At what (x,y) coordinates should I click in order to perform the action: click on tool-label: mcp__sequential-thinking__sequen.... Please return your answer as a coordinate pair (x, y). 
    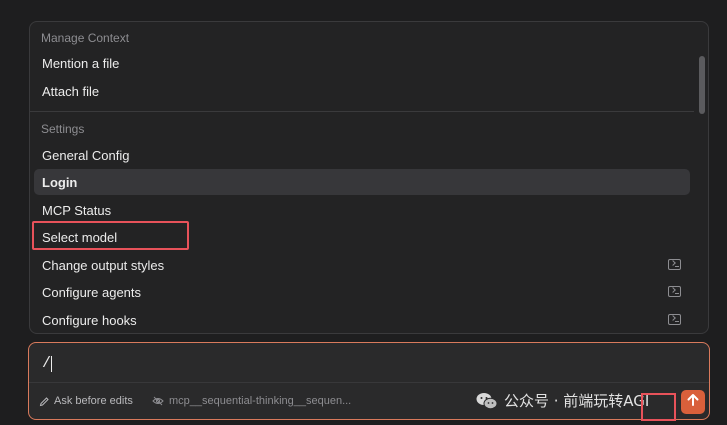
    Looking at the image, I should click on (260, 401).